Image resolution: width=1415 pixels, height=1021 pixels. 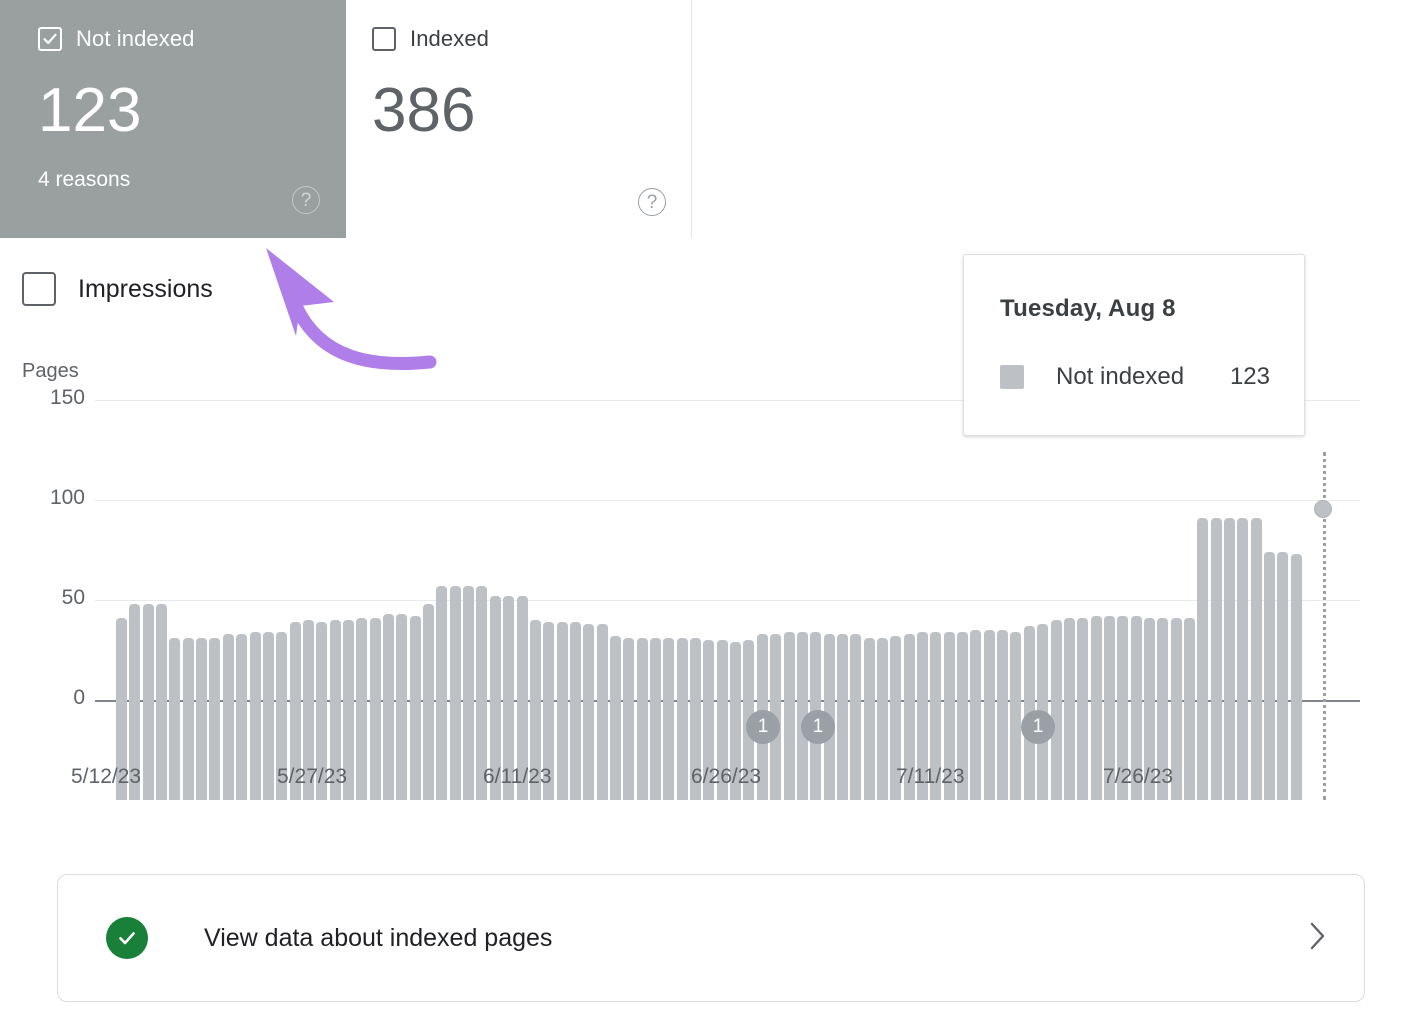 What do you see at coordinates (127, 938) in the screenshot?
I see `check-circle-icon` at bounding box center [127, 938].